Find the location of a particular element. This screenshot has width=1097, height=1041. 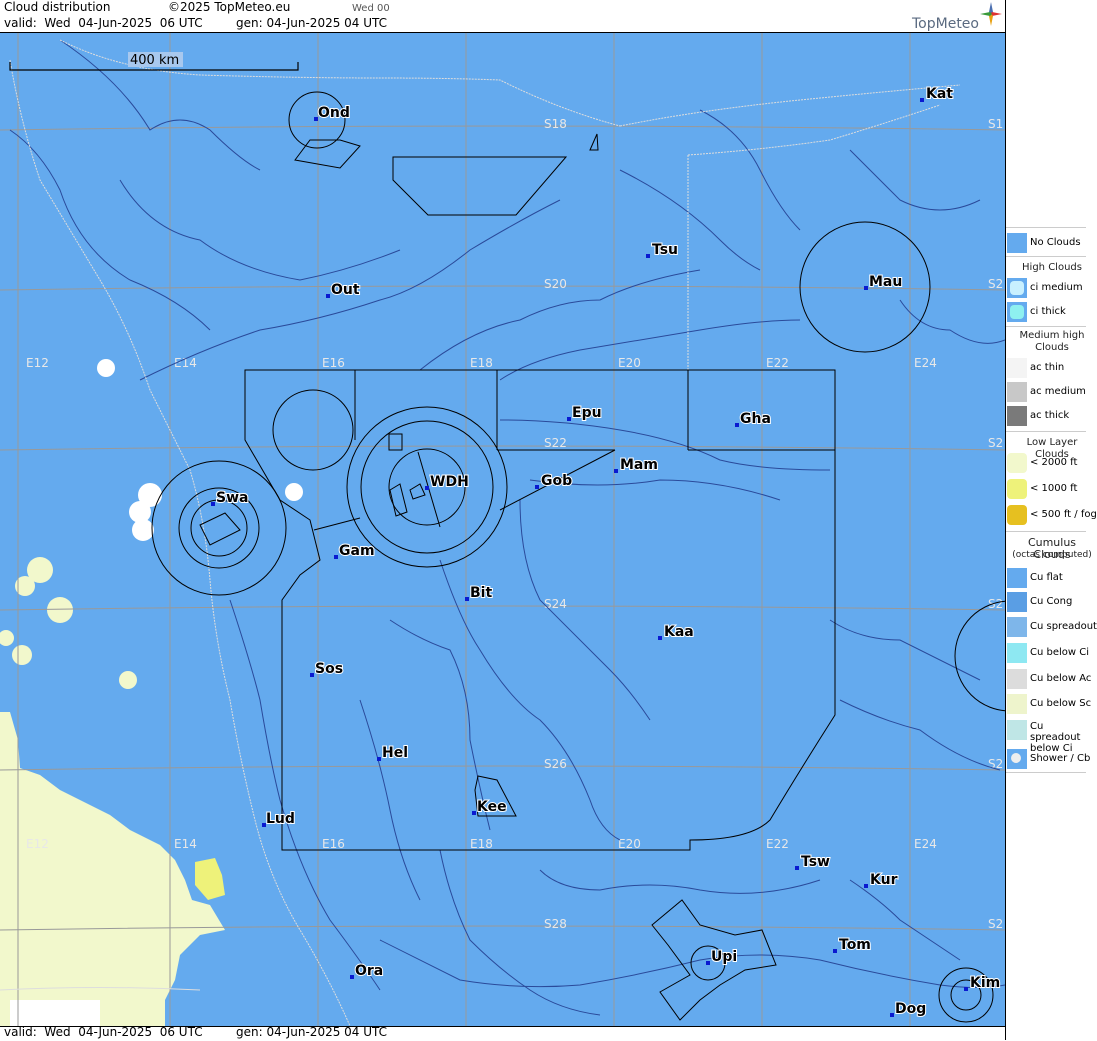

generated-time: gen: 04-Jun-2025 04 UTC is located at coordinates (312, 23).